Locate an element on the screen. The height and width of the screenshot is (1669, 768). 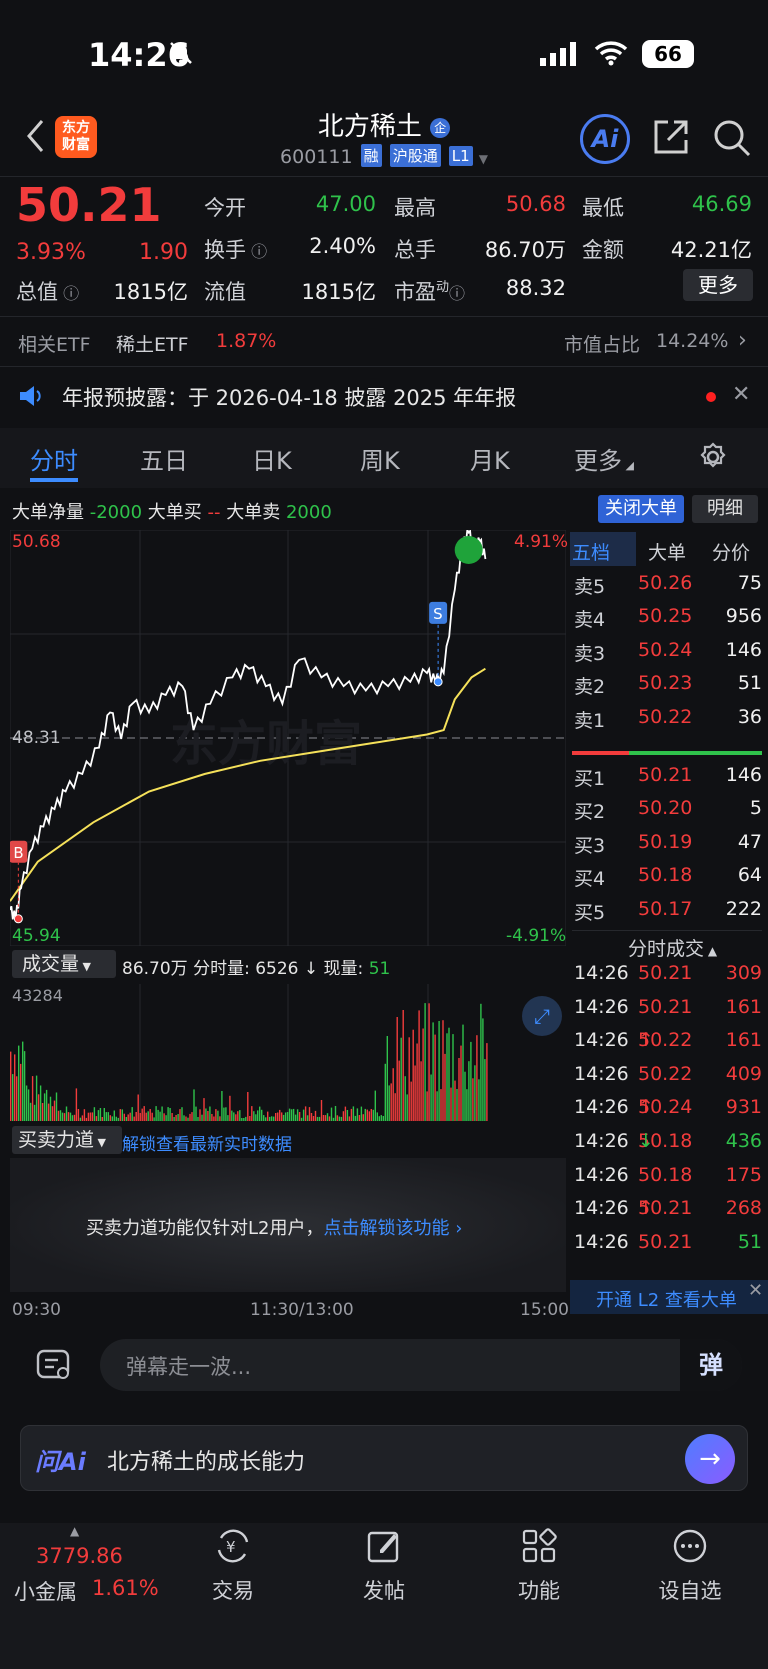
more-button: 更多 is located at coordinates (718, 285).